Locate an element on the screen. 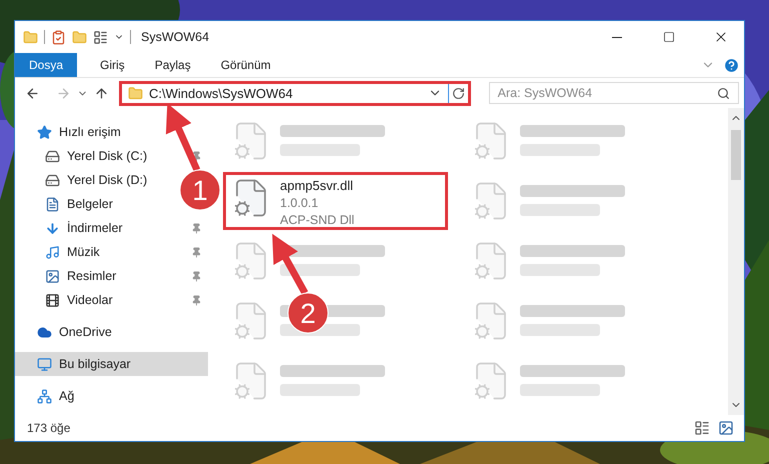 The width and height of the screenshot is (769, 464). film-icon is located at coordinates (52, 300).